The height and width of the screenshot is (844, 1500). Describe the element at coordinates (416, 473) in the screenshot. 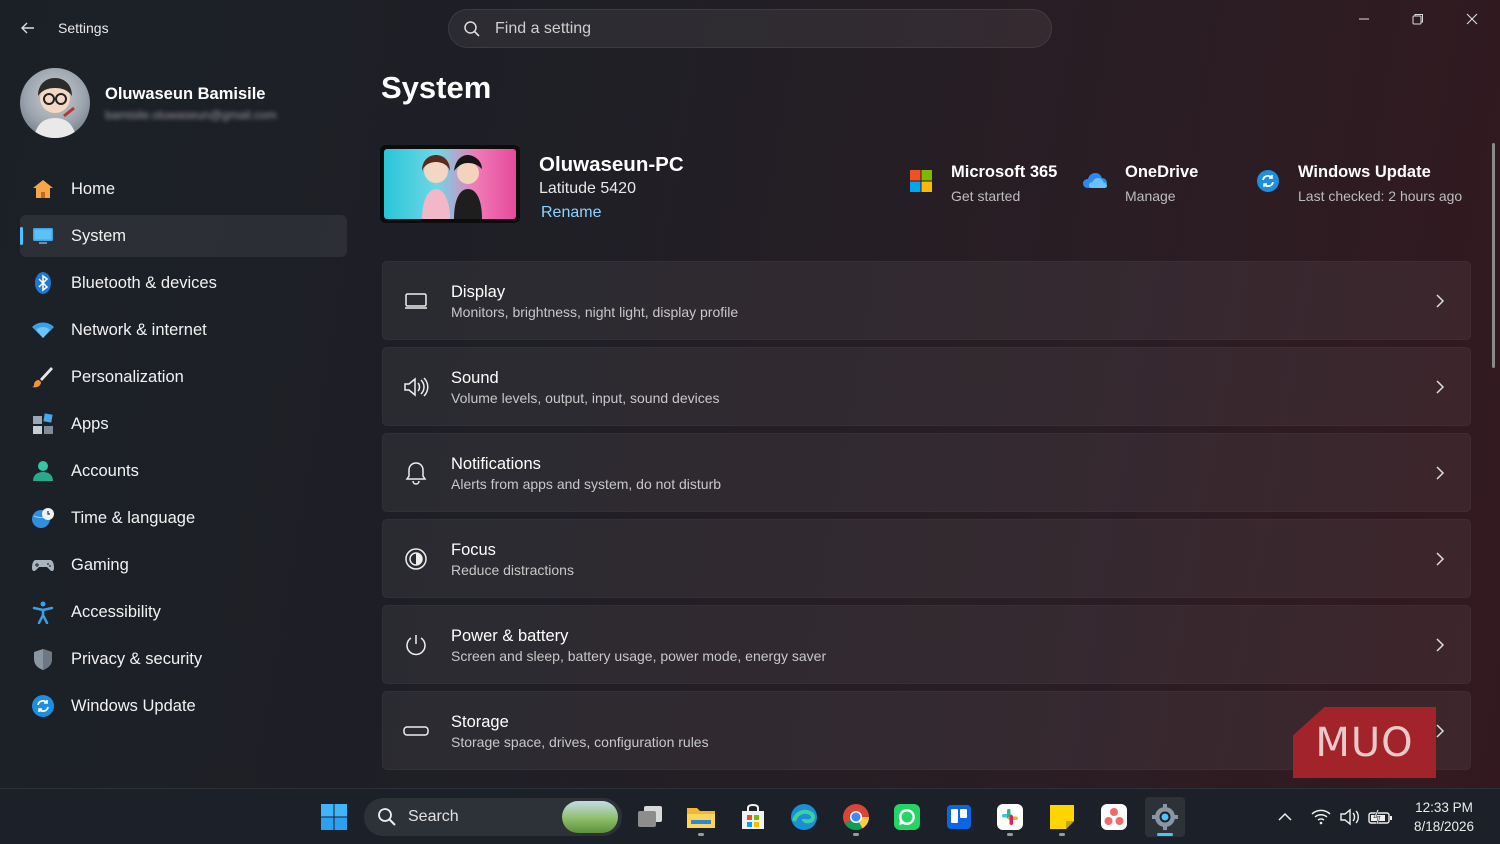

I see `bell-icon` at that location.